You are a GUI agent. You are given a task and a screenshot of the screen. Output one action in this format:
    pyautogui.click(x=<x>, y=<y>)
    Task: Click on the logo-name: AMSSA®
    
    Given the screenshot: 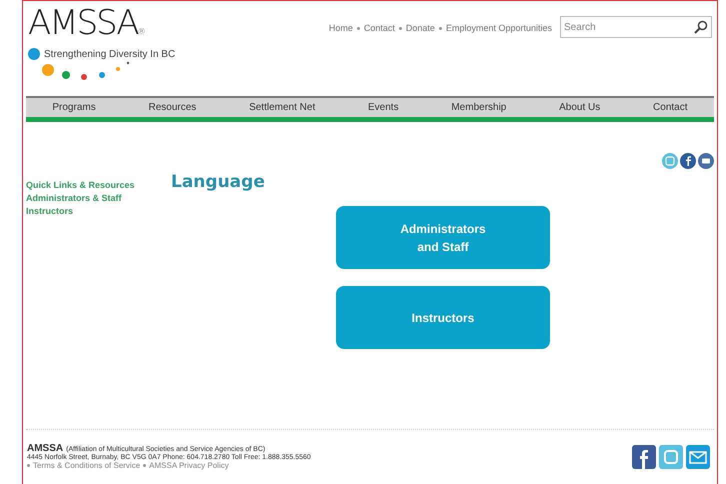 What is the action you would take?
    pyautogui.click(x=102, y=27)
    